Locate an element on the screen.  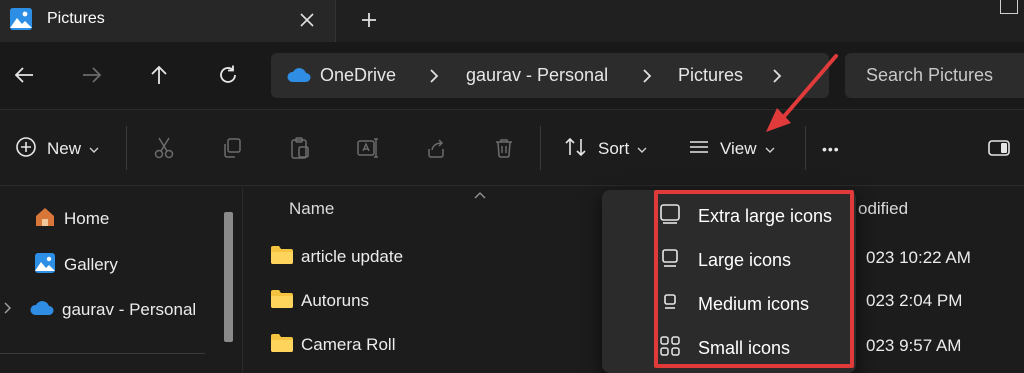
sidebar-item-gaurav-personal: gaurav - Personal is located at coordinates (114, 310).